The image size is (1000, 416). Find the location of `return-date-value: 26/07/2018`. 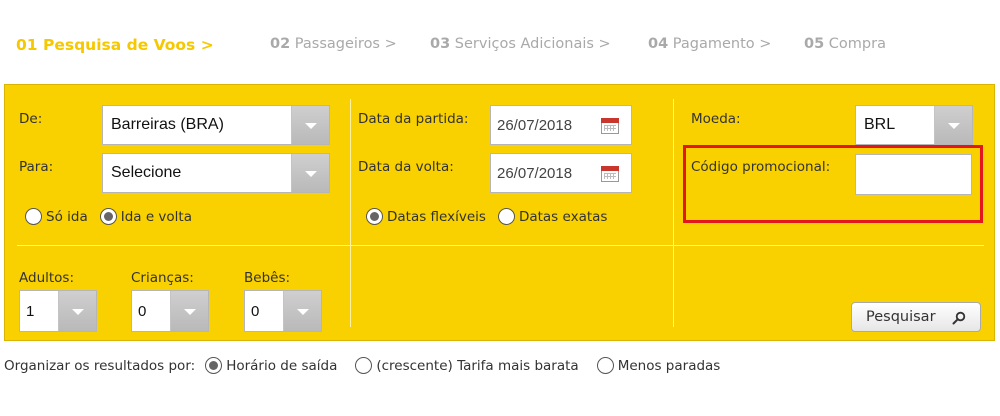

return-date-value: 26/07/2018 is located at coordinates (535, 173).